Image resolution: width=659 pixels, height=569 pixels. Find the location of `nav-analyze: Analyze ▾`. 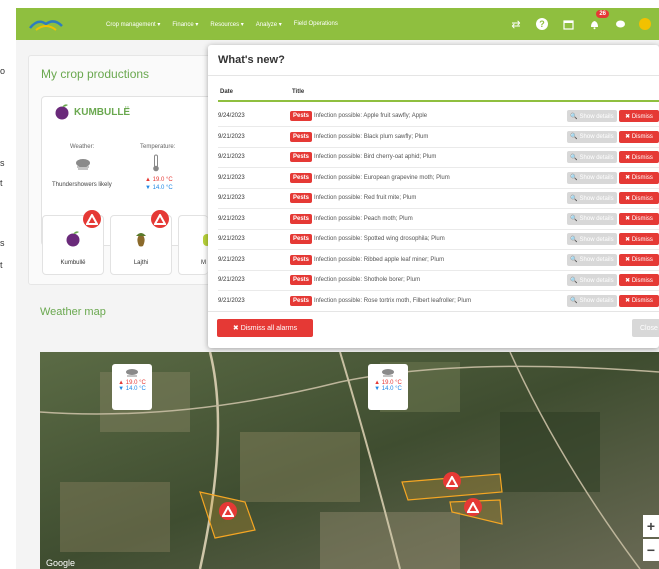

nav-analyze: Analyze ▾ is located at coordinates (269, 24).